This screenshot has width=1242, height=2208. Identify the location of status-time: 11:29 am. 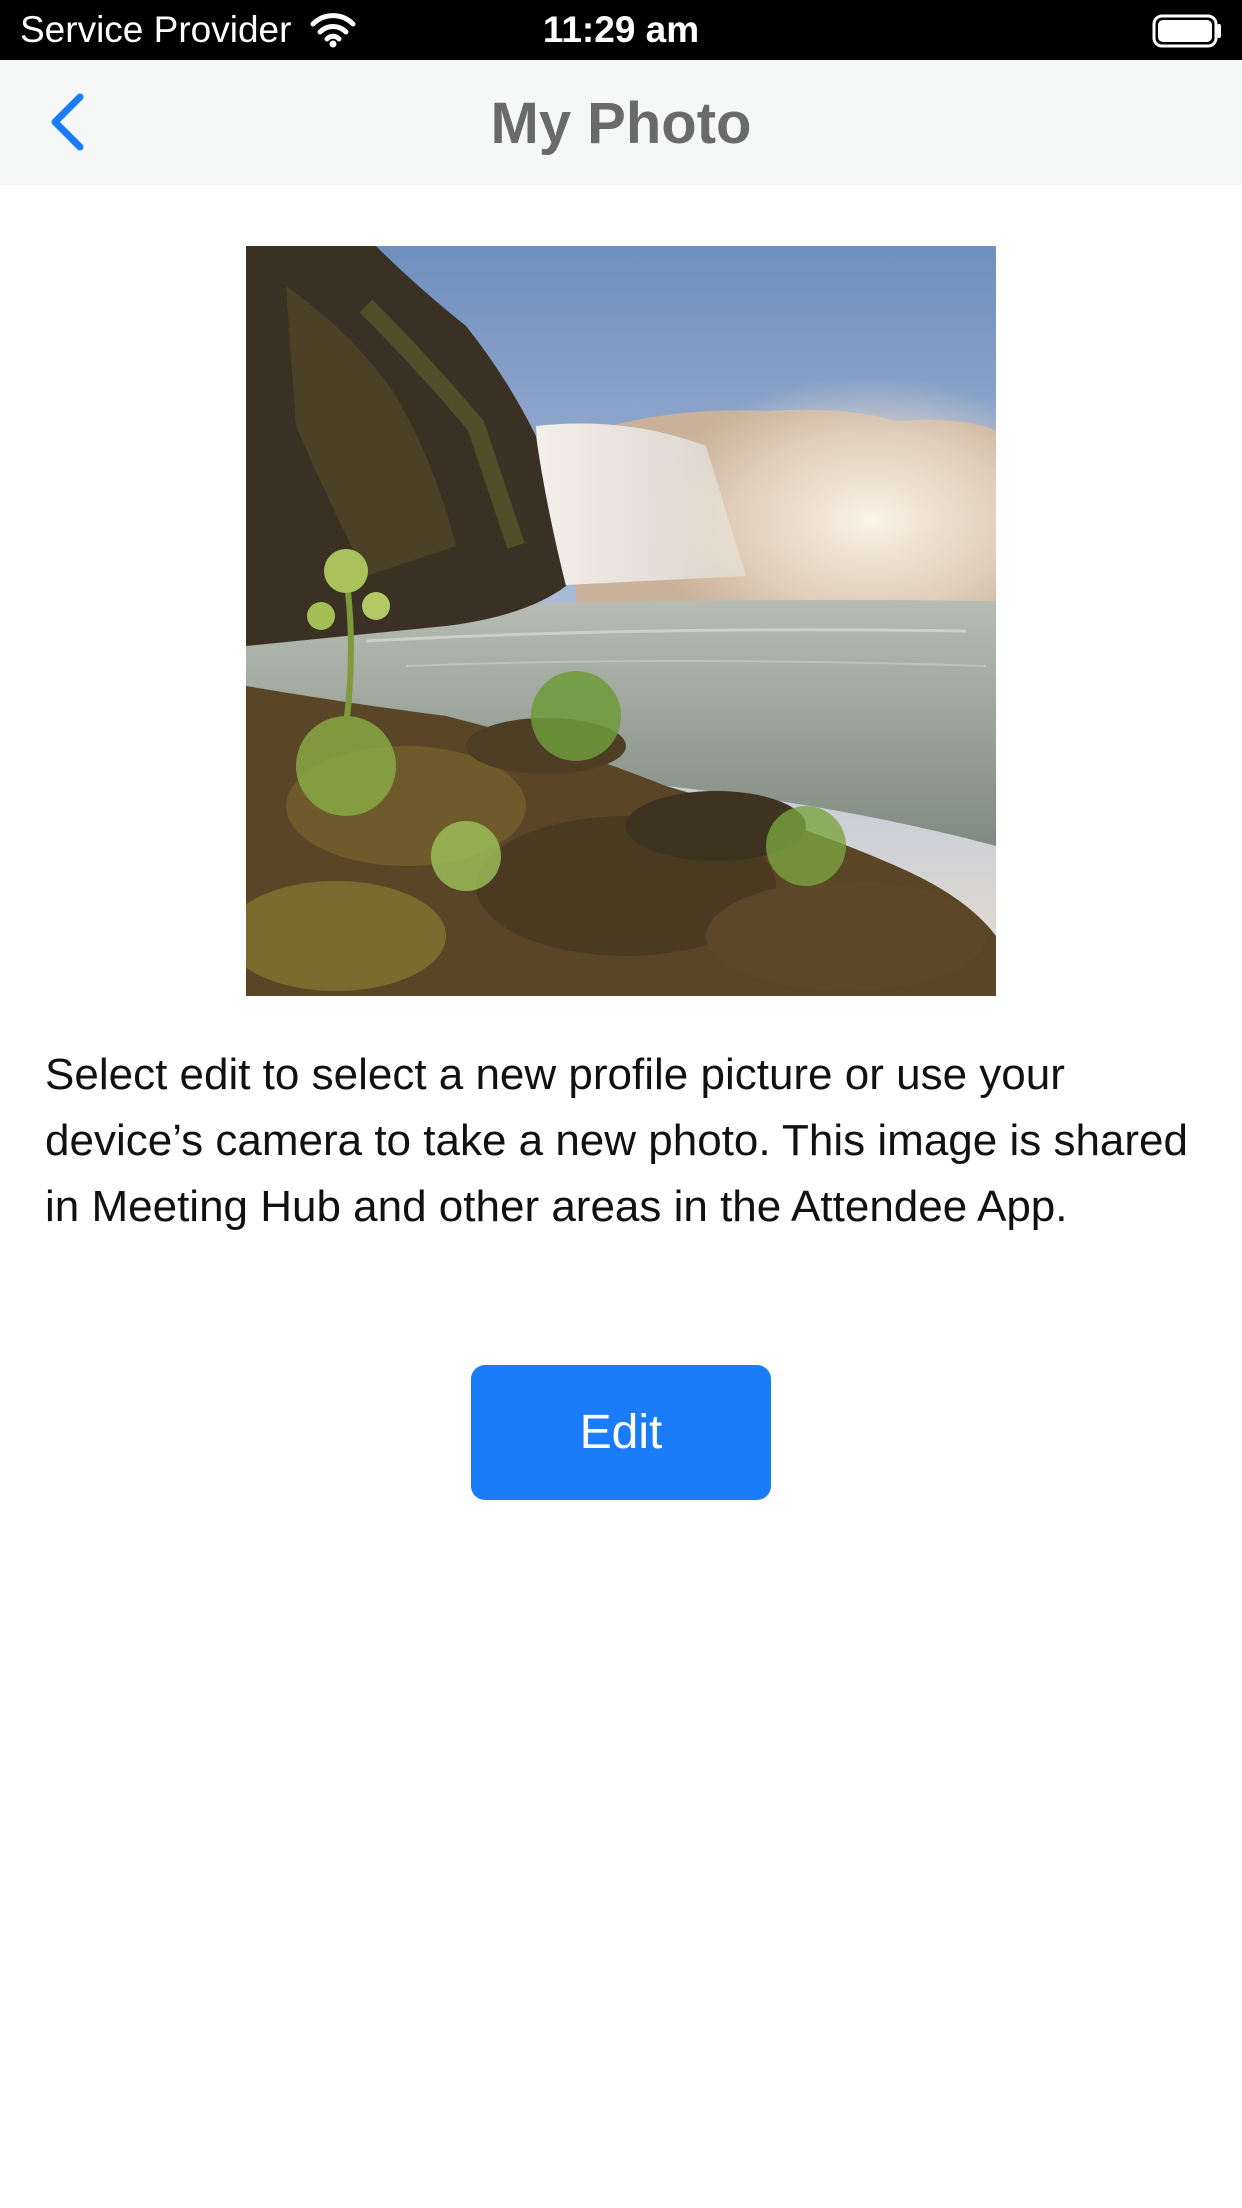
(621, 29).